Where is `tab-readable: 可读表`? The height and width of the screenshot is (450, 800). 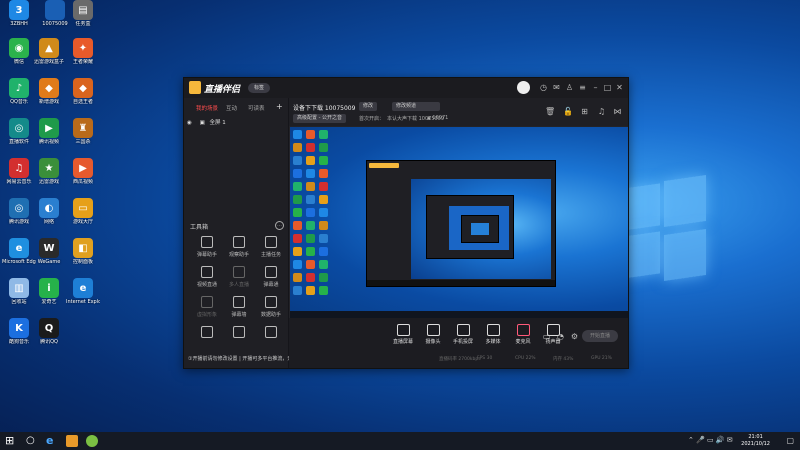
tab-readable: 可读表 is located at coordinates (256, 108).